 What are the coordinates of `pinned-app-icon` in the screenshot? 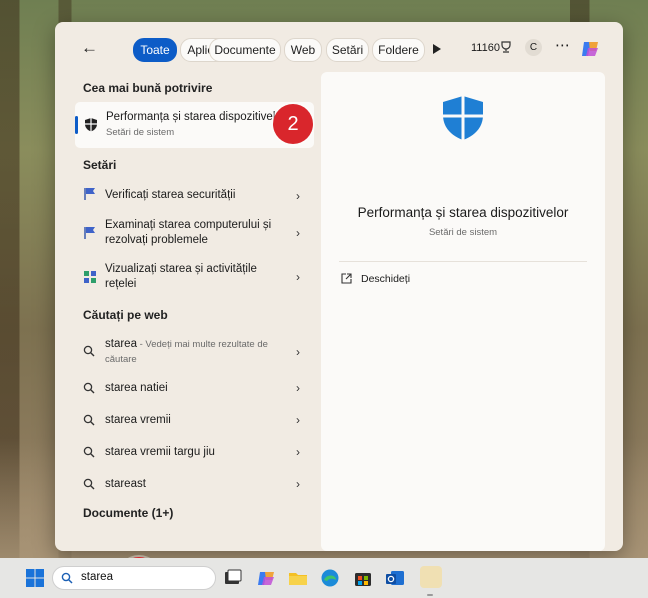 It's located at (431, 577).